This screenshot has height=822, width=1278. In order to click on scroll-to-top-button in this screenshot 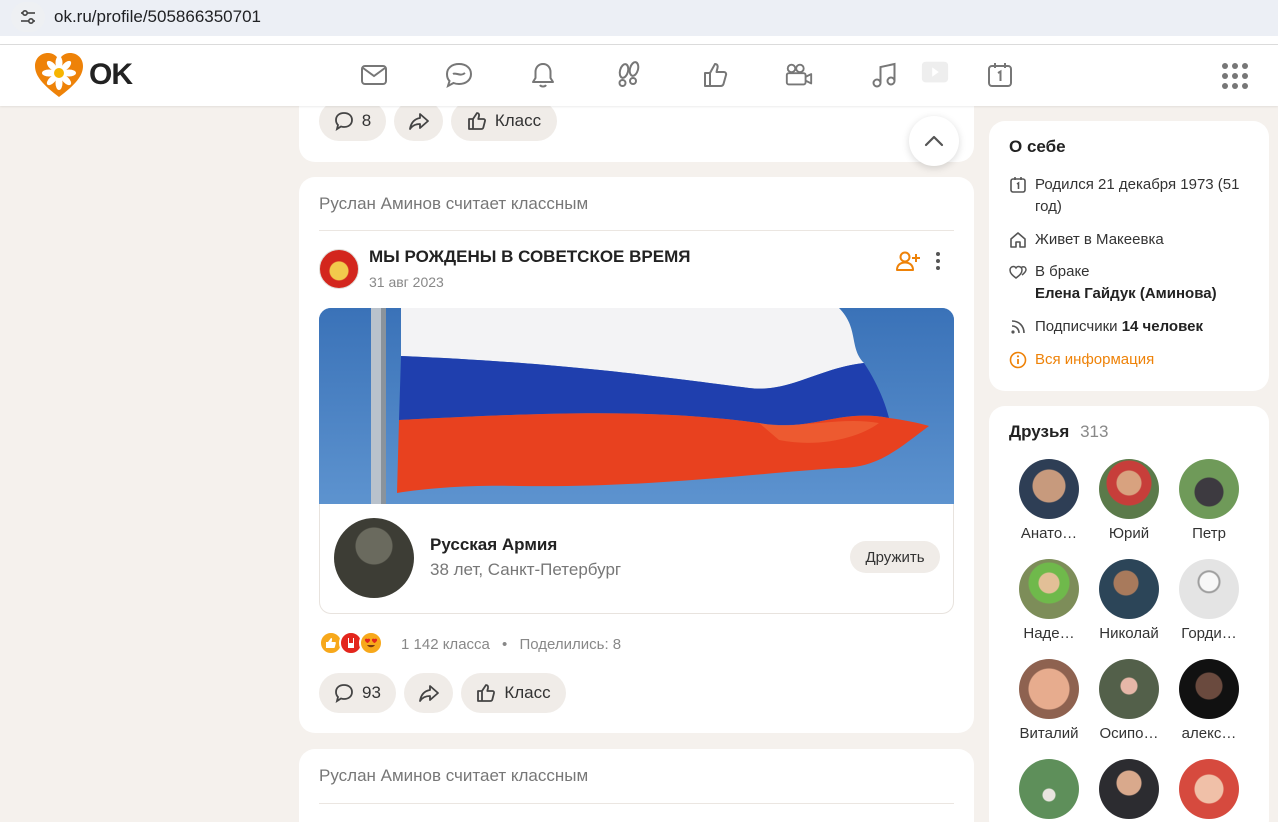, I will do `click(934, 141)`.